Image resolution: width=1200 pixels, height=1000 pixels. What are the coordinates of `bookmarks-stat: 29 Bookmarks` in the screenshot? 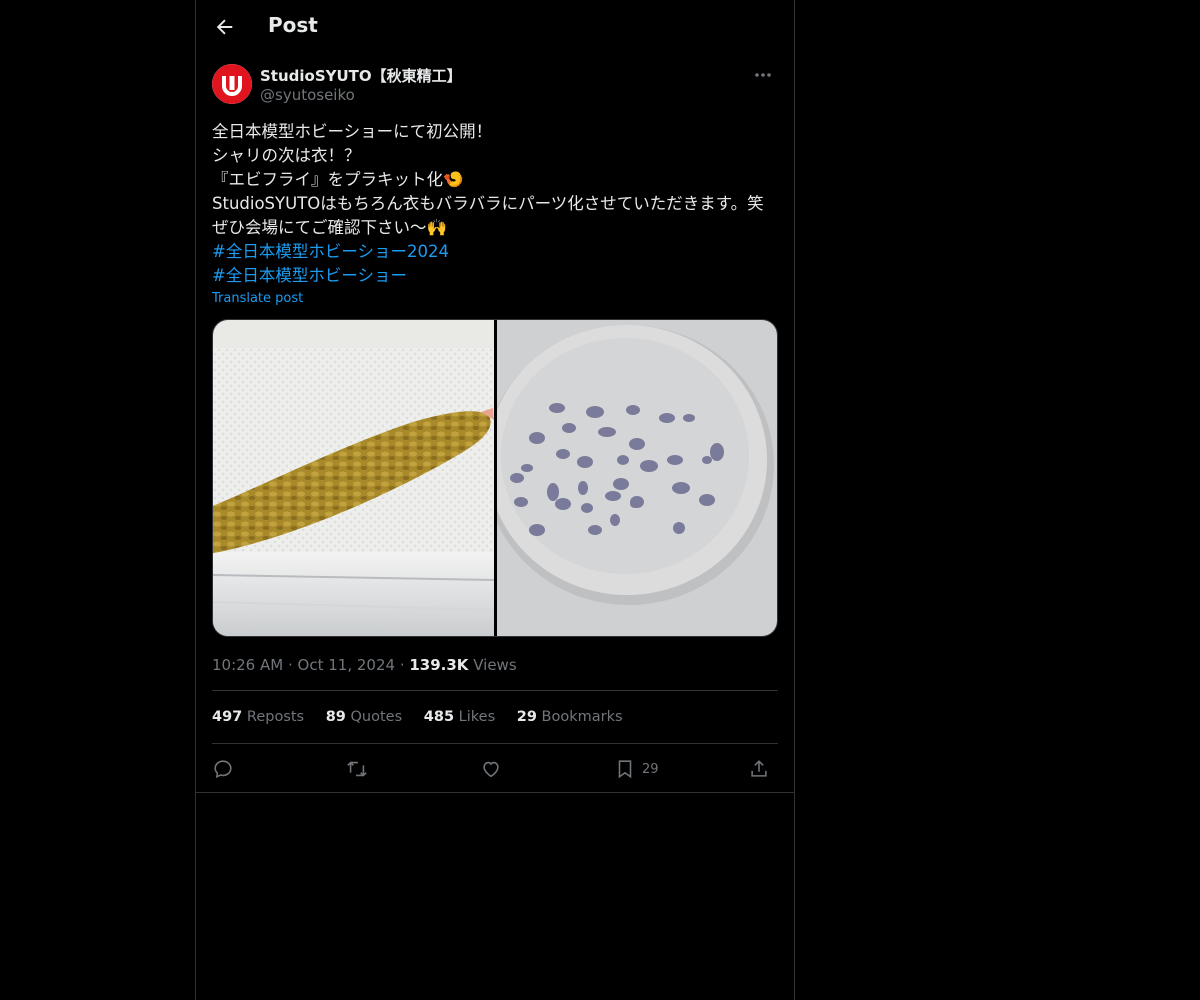 It's located at (570, 717).